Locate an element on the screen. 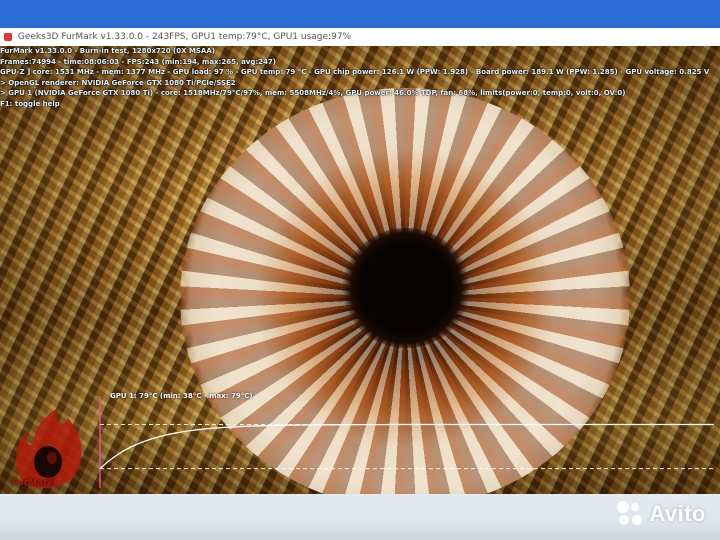 This screenshot has height=540, width=720. fur-eye-pupil is located at coordinates (406, 288).